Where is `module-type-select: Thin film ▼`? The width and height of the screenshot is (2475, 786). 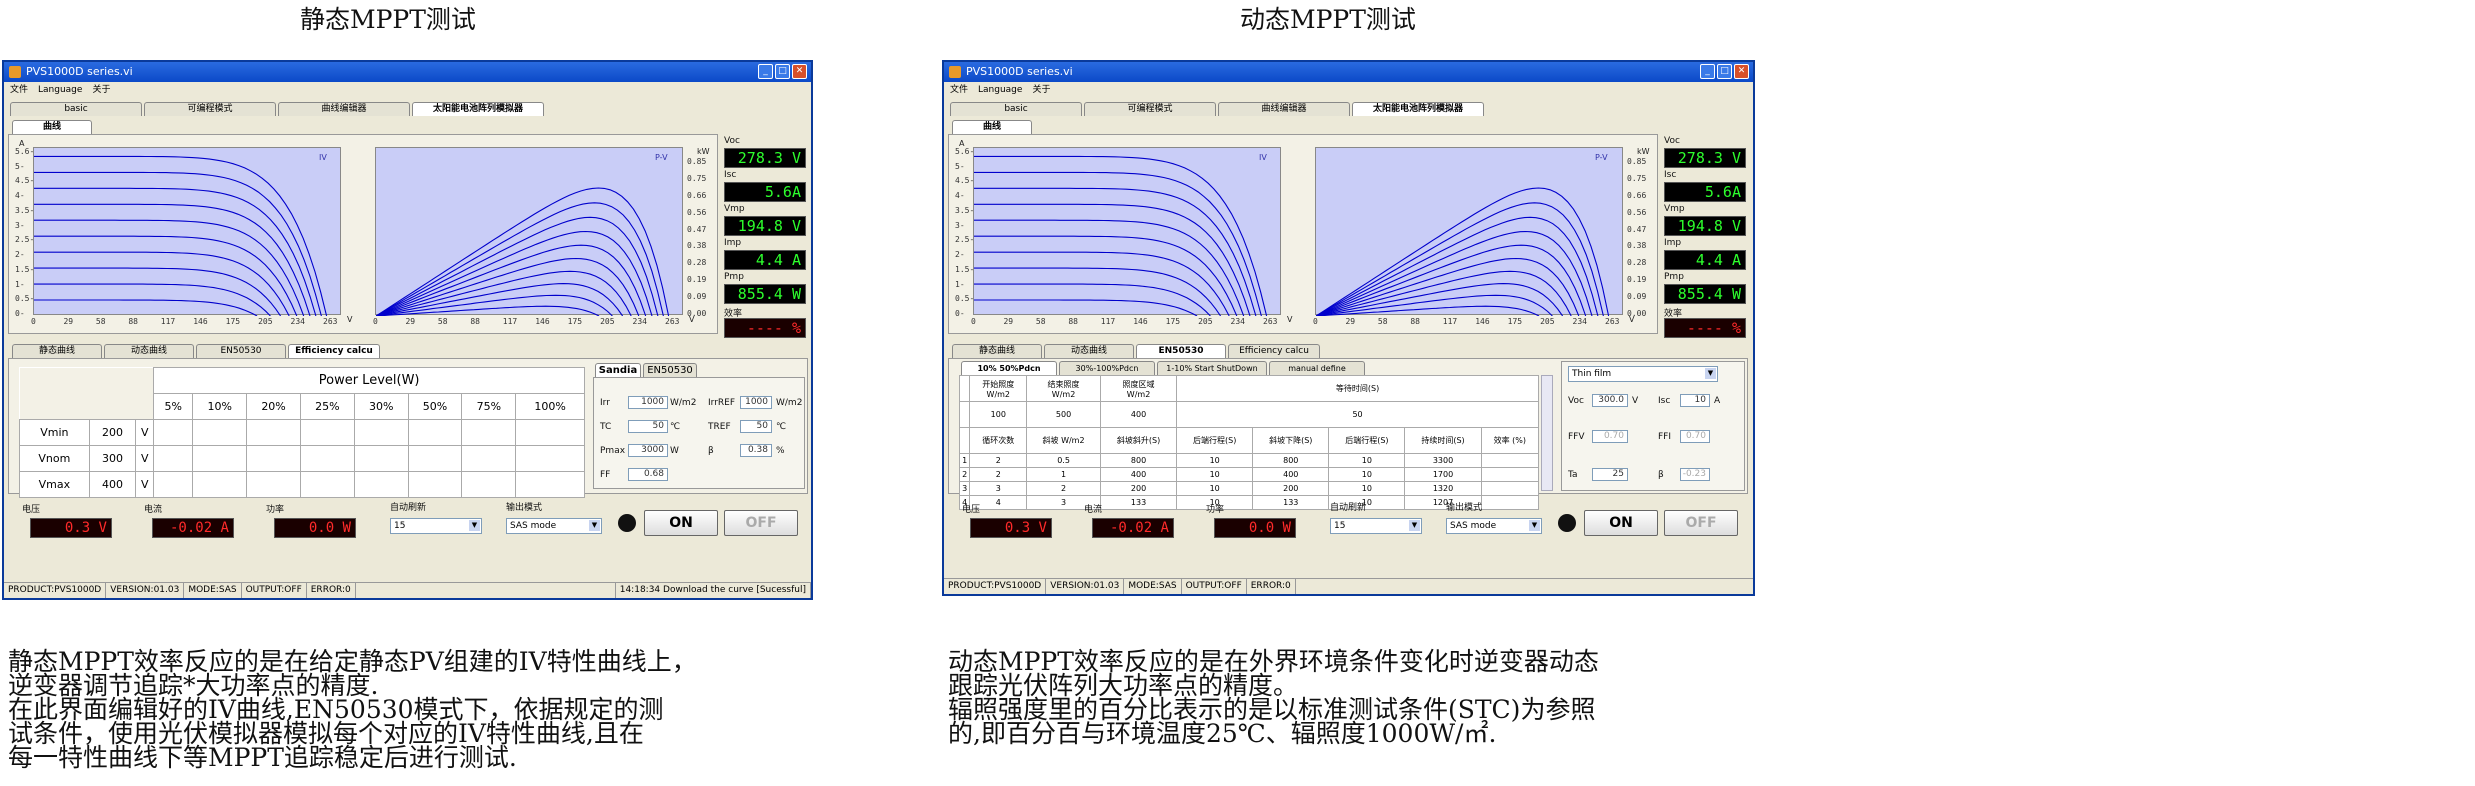
module-type-select: Thin film ▼ is located at coordinates (1643, 374).